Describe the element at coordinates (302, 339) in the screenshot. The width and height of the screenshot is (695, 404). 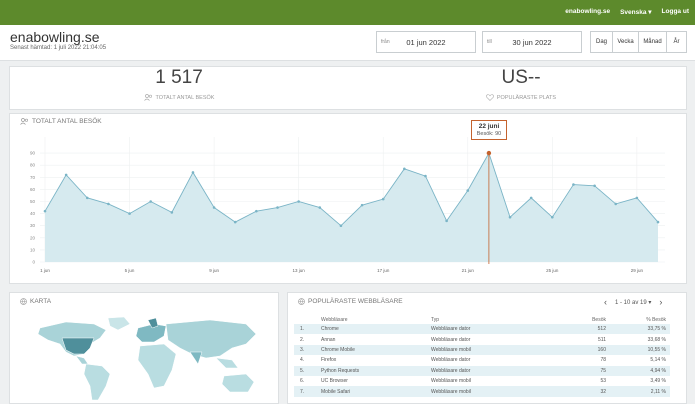
I see `row-index: 2.` at that location.